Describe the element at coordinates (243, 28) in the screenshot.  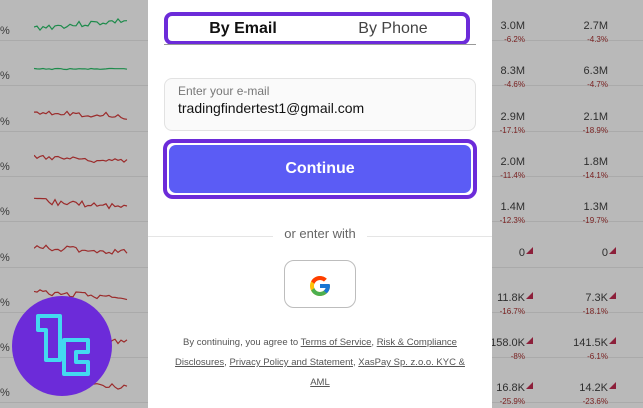
I see `tab-by-email: By Email` at that location.